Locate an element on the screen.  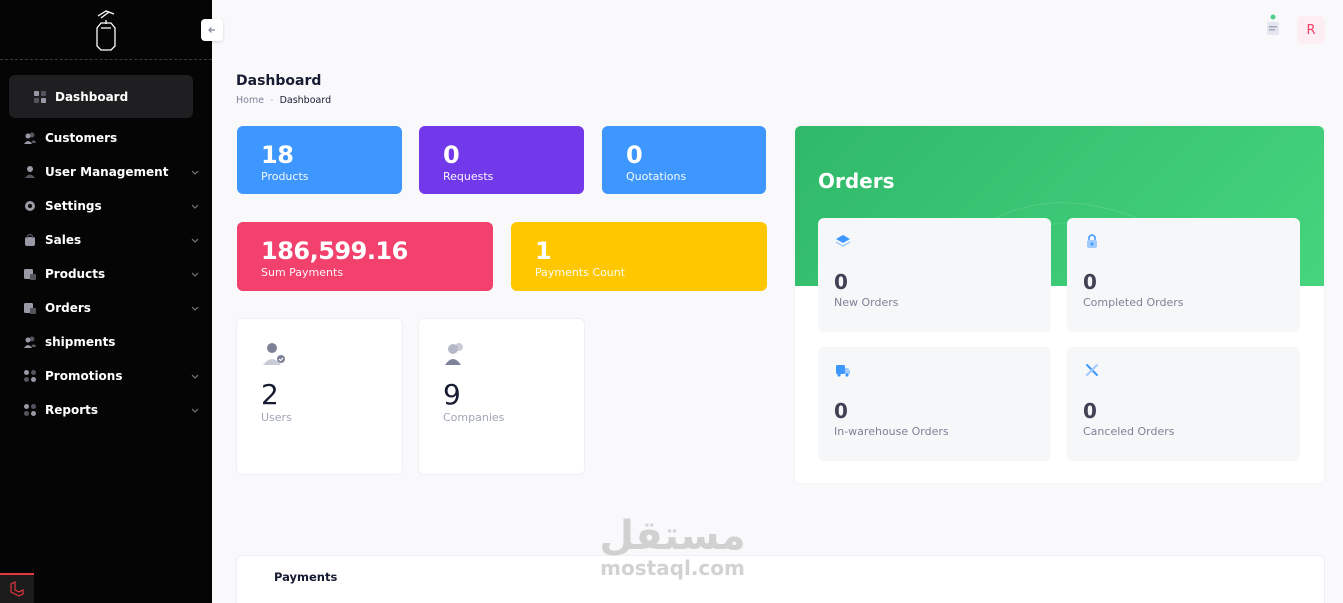
sidebar-item-orders: Orders is located at coordinates (106, 308).